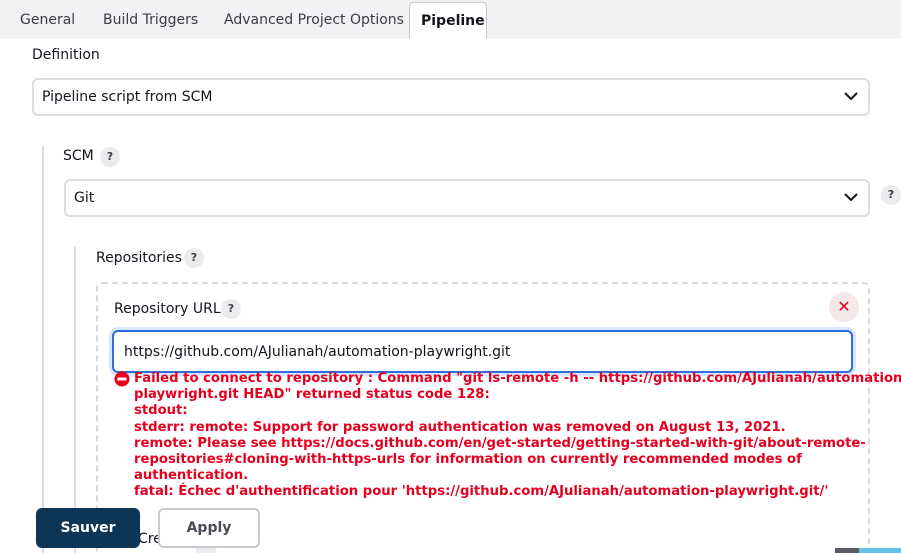 This screenshot has width=901, height=553. What do you see at coordinates (891, 195) in the screenshot?
I see `scm-outer-help-icon: ?` at bounding box center [891, 195].